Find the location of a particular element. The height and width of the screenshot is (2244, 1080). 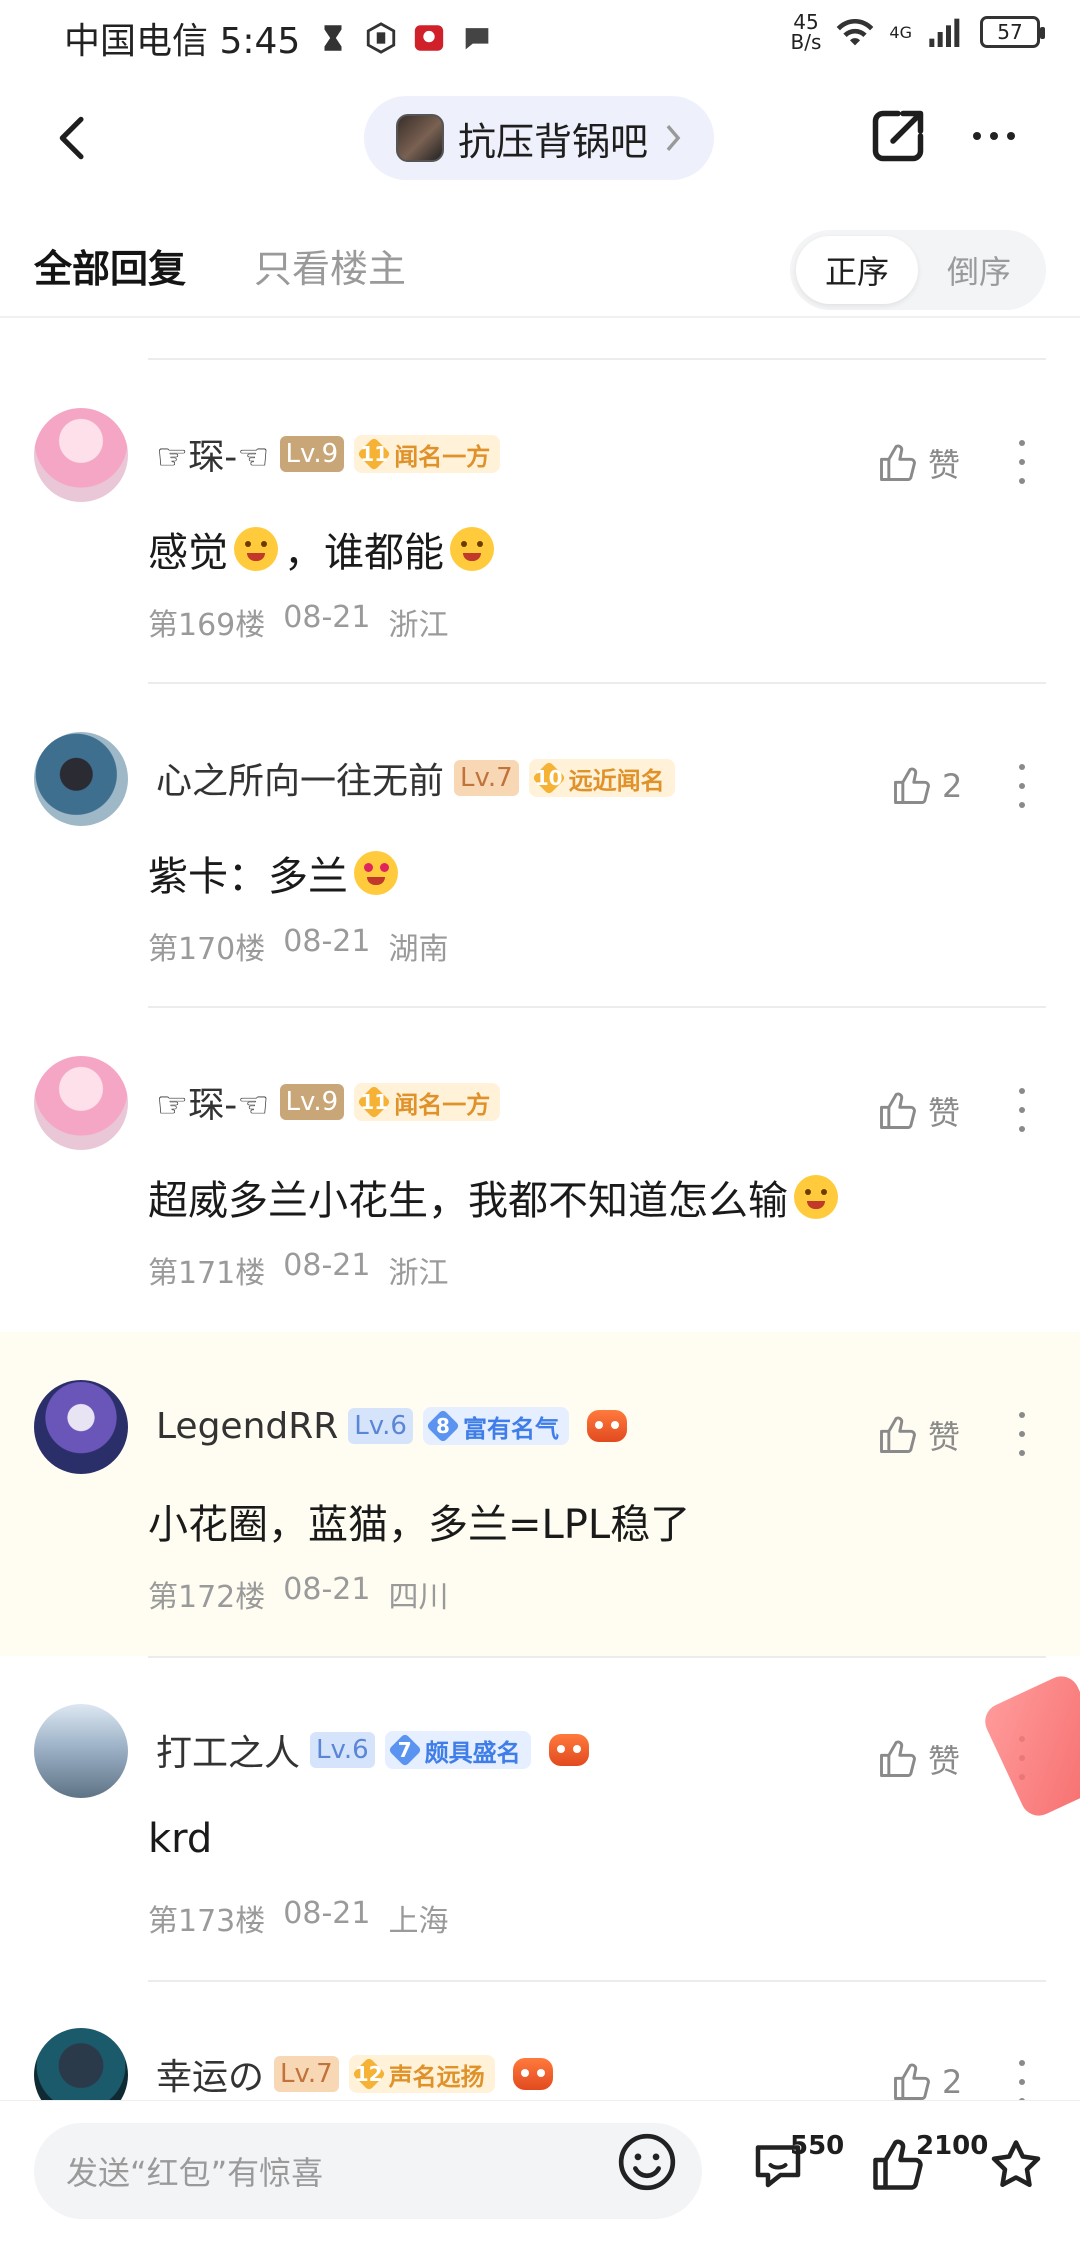

forum-entry-button: 抗压背锅吧 is located at coordinates (539, 138).